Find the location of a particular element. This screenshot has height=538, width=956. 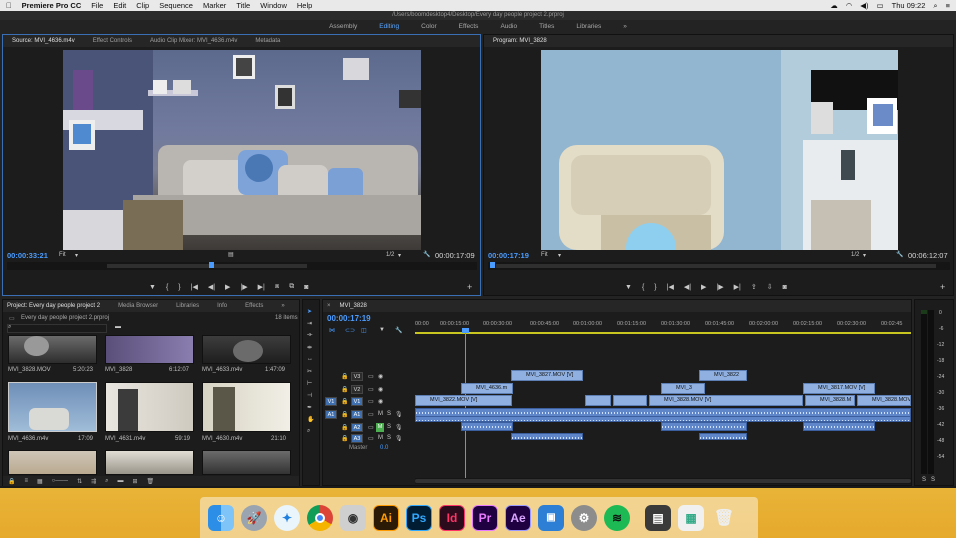

step-forward-icon: |▶ is located at coordinates (243, 287).